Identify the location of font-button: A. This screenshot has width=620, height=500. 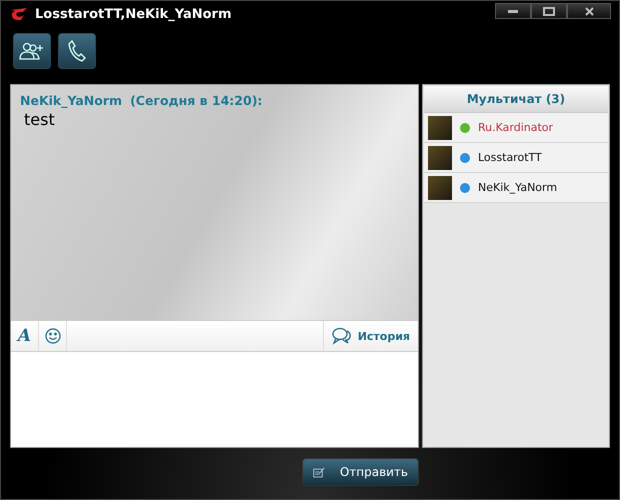
(25, 336).